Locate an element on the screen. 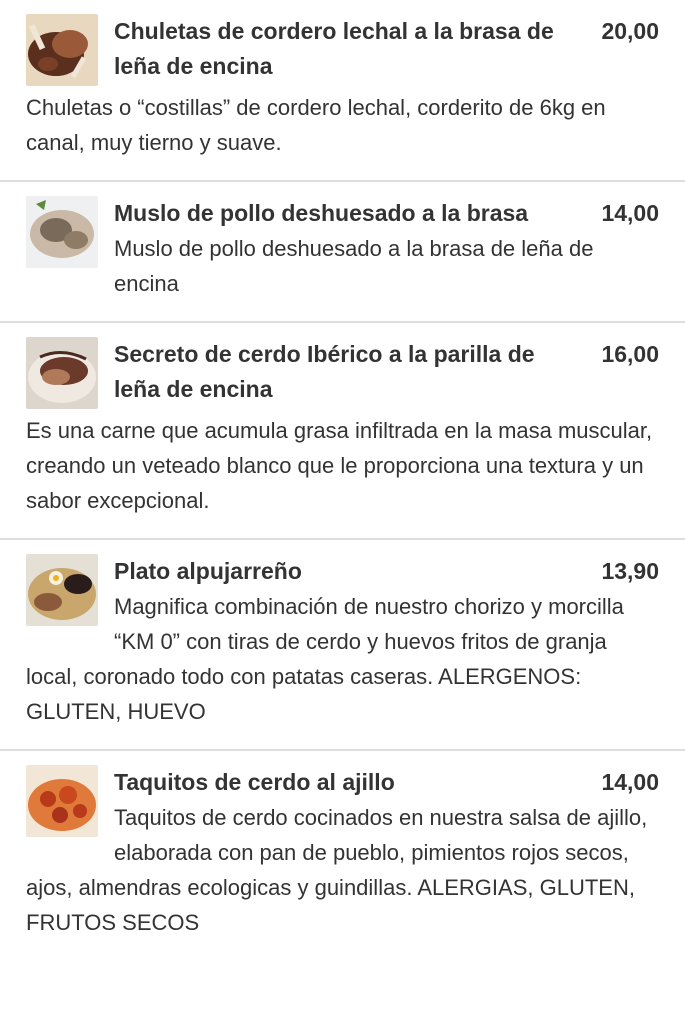 The height and width of the screenshot is (1024, 685). iberian-pork-photo is located at coordinates (62, 373).